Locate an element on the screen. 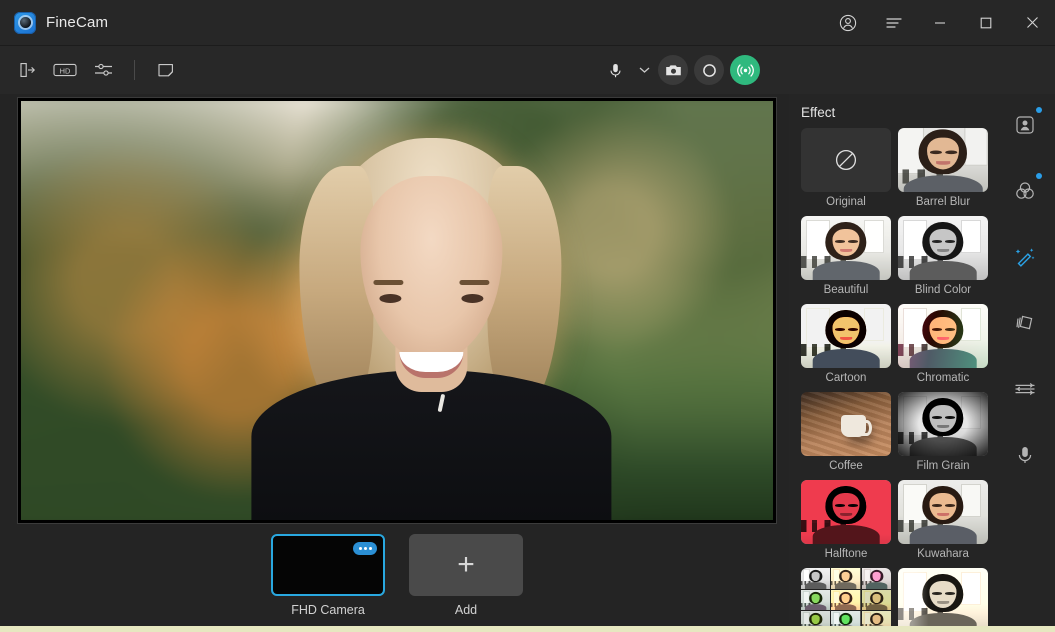 The height and width of the screenshot is (632, 1055). effect-item-chromatic: Chromatic is located at coordinates (943, 344).